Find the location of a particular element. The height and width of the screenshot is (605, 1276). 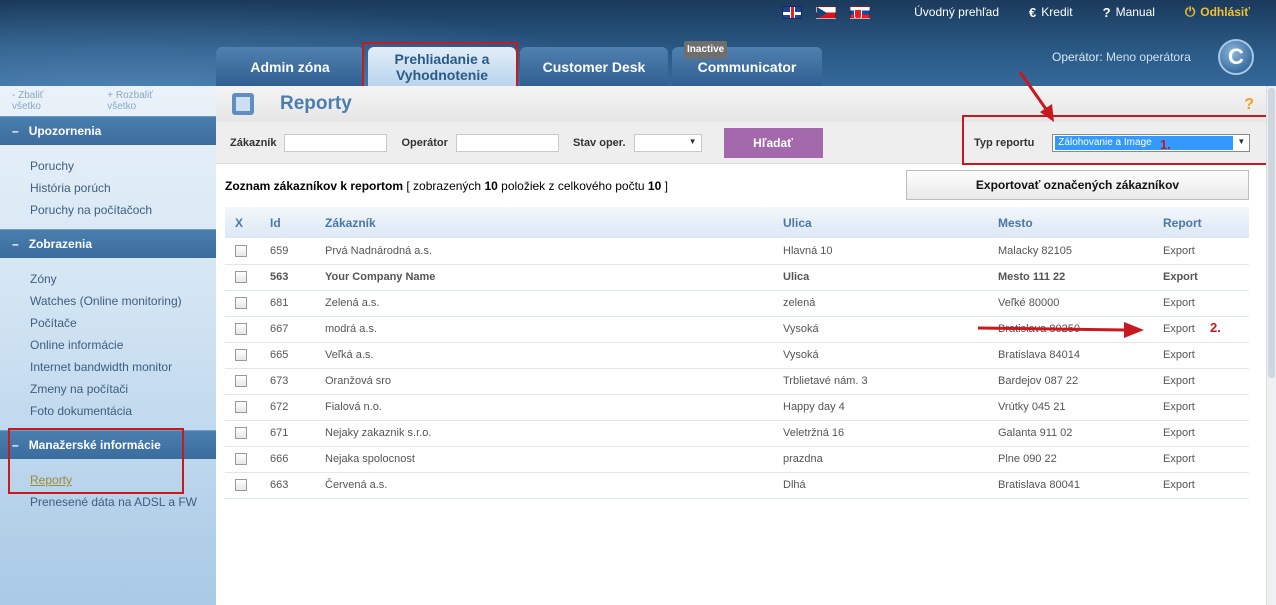

tab-communicator: Inactive Communicator is located at coordinates (747, 63).